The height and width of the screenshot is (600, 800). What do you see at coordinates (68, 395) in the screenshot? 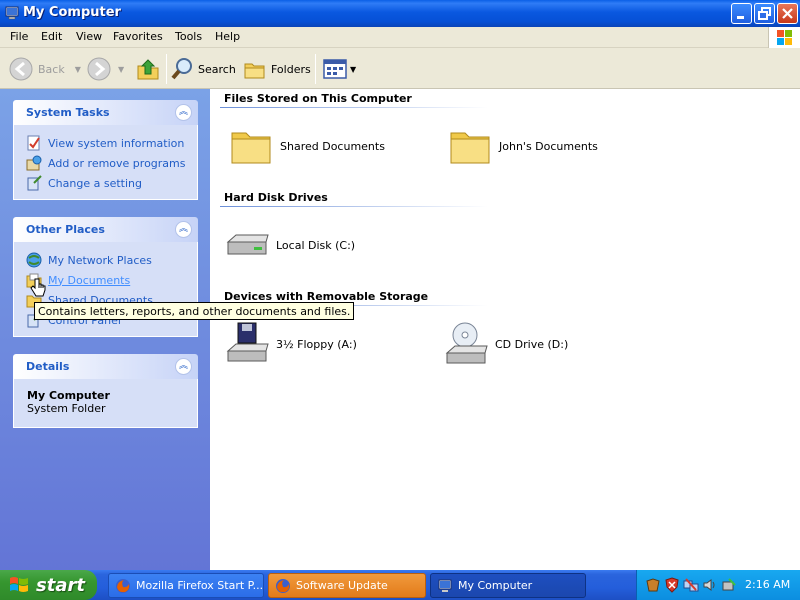
I see `details-name: My Computer` at bounding box center [68, 395].